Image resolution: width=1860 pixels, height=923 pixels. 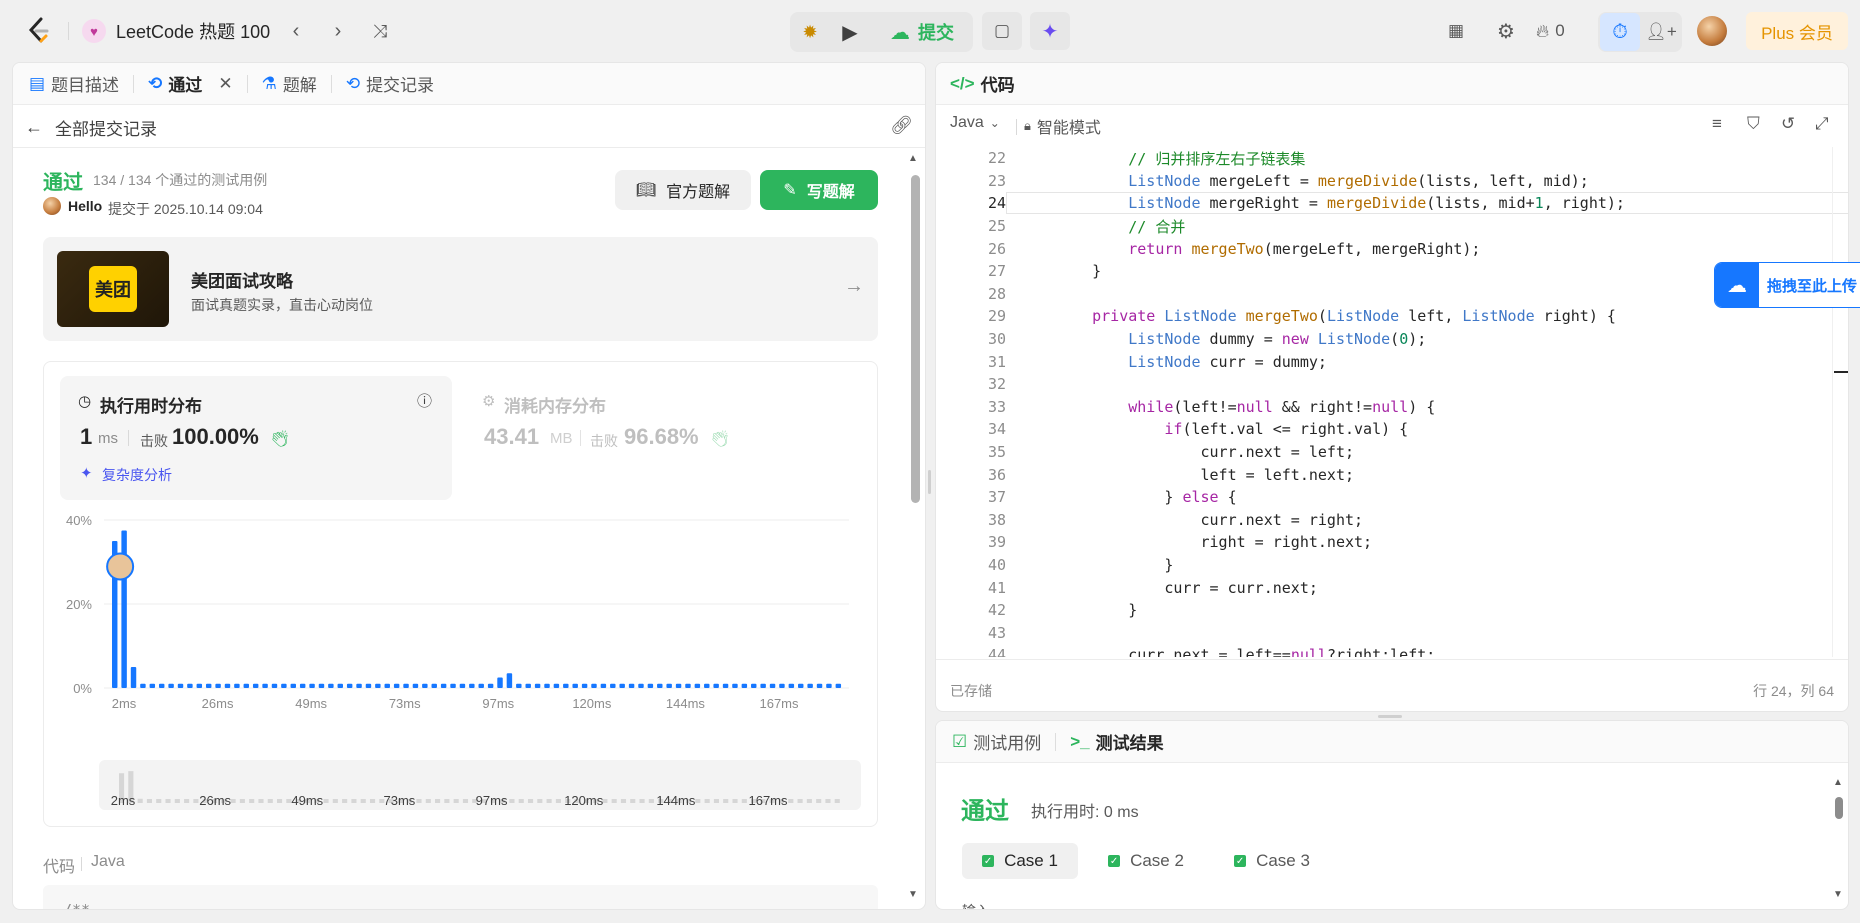 I want to click on submitter-name: Hello, so click(x=85, y=206).